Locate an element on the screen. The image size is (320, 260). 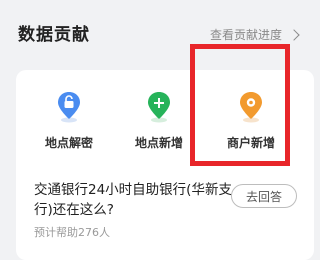
view-progress-link: 查看贡献进度 is located at coordinates (254, 34).